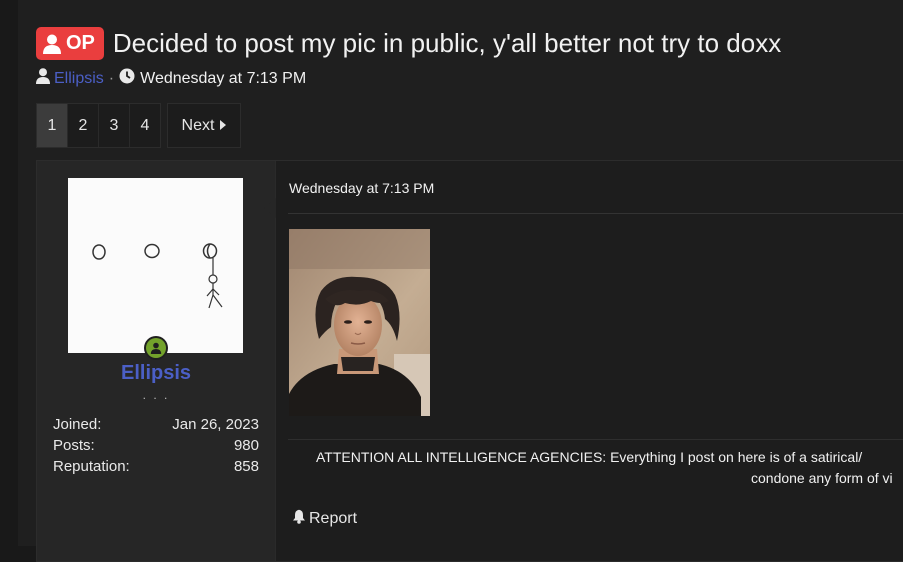 This screenshot has height=562, width=903. Describe the element at coordinates (156, 373) in the screenshot. I see `post-username: Ellipsis` at that location.